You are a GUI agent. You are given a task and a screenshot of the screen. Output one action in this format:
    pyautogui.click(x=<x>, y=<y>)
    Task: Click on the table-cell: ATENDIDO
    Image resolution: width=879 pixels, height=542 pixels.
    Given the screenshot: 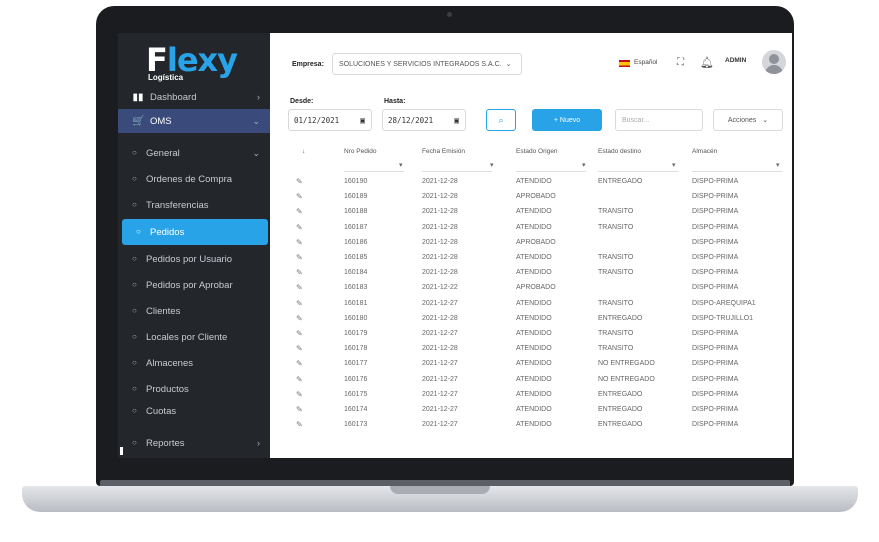 What is the action you would take?
    pyautogui.click(x=534, y=227)
    